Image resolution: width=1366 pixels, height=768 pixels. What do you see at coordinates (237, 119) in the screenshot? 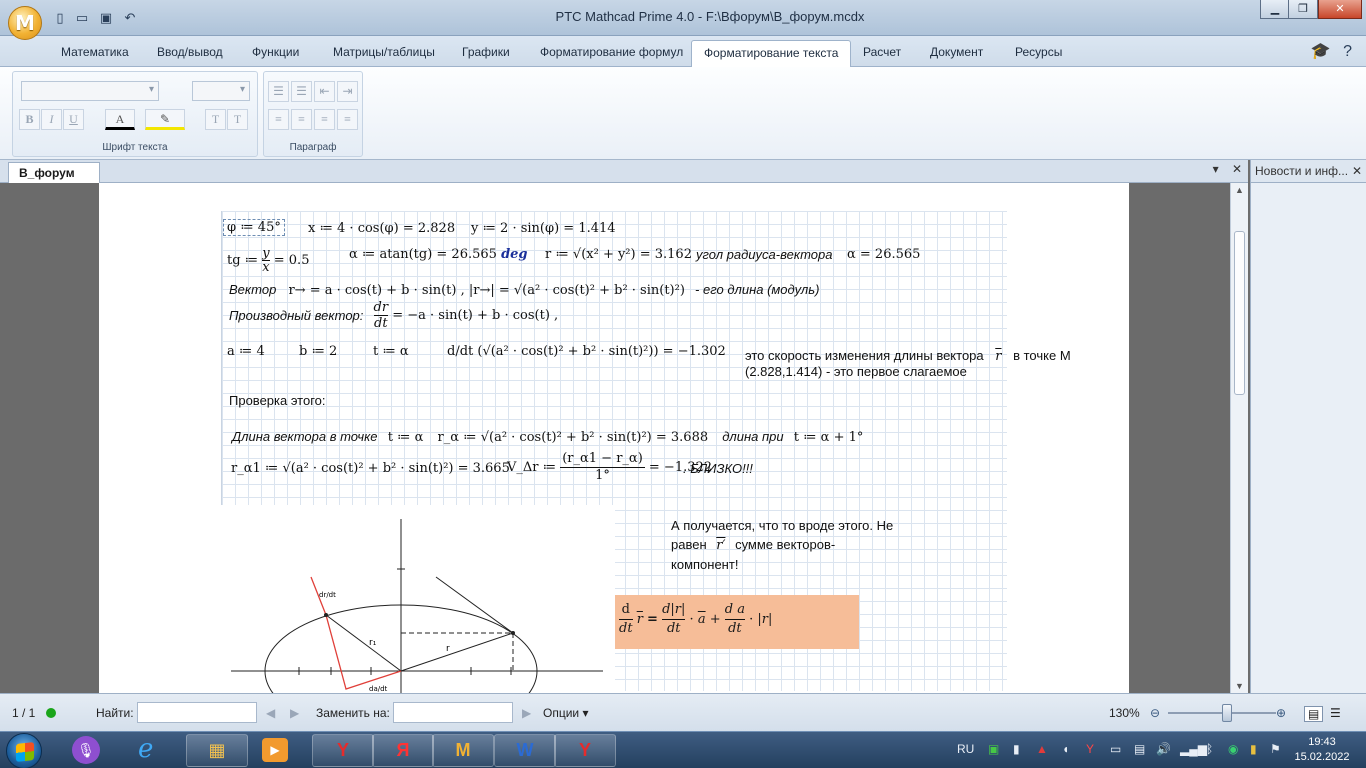
I see `subscript-button: T` at bounding box center [237, 119].